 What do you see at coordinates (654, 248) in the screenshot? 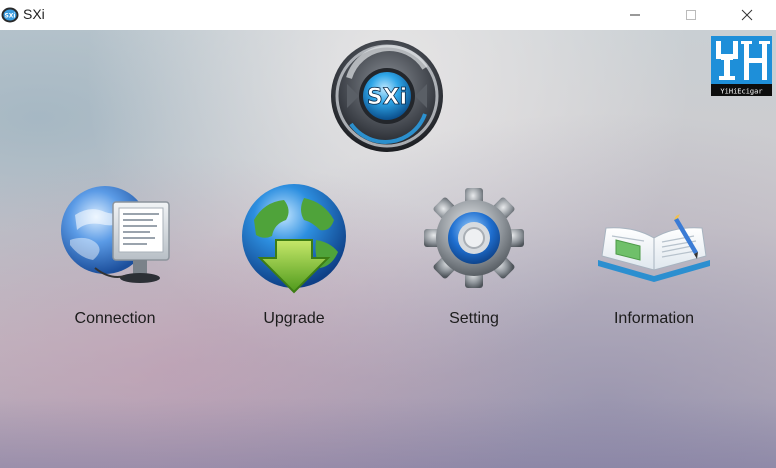
I see `open-book-icon` at bounding box center [654, 248].